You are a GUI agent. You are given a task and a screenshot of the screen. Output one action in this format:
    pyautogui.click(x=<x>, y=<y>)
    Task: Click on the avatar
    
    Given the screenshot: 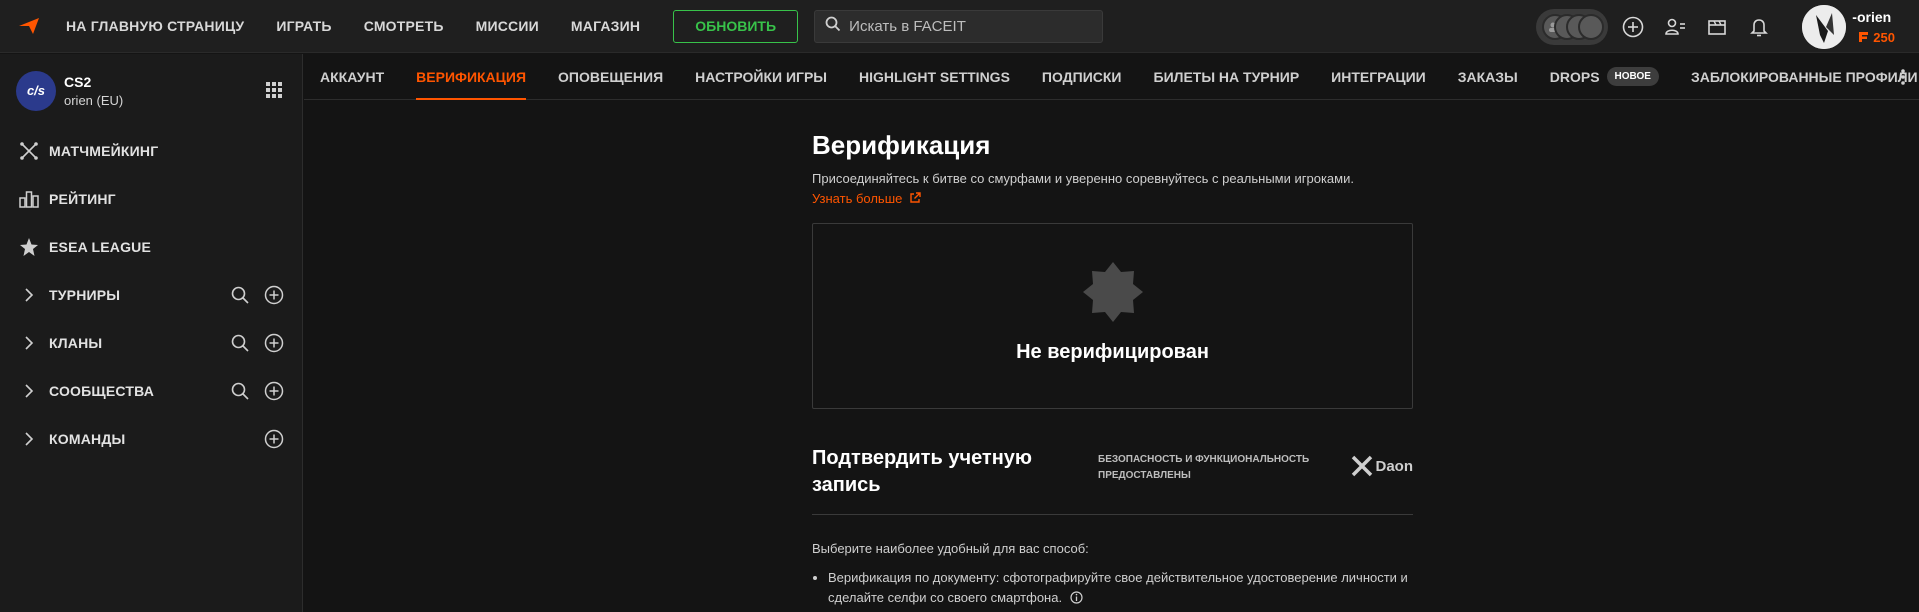 What is the action you would take?
    pyautogui.click(x=1824, y=26)
    